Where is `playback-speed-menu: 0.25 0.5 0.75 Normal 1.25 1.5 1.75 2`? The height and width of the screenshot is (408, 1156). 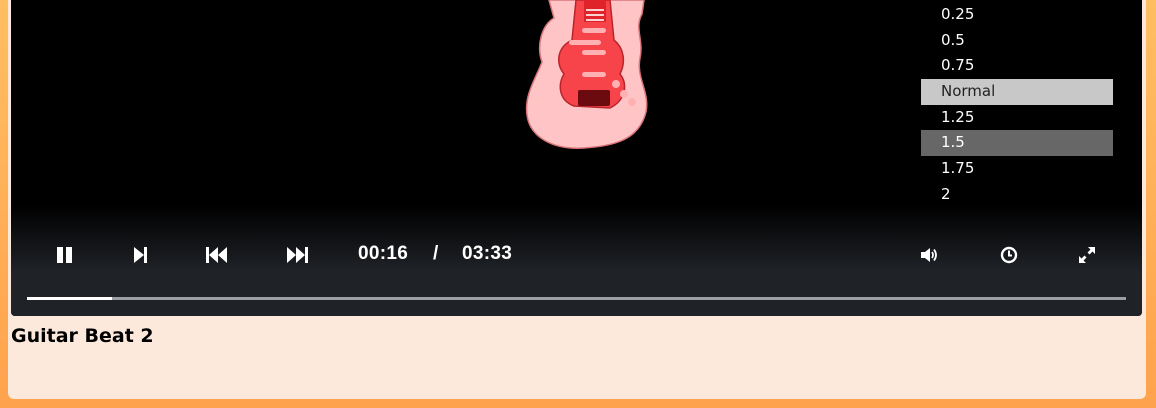
playback-speed-menu: 0.25 0.5 0.75 Normal 1.25 1.5 1.75 2 is located at coordinates (1017, 105).